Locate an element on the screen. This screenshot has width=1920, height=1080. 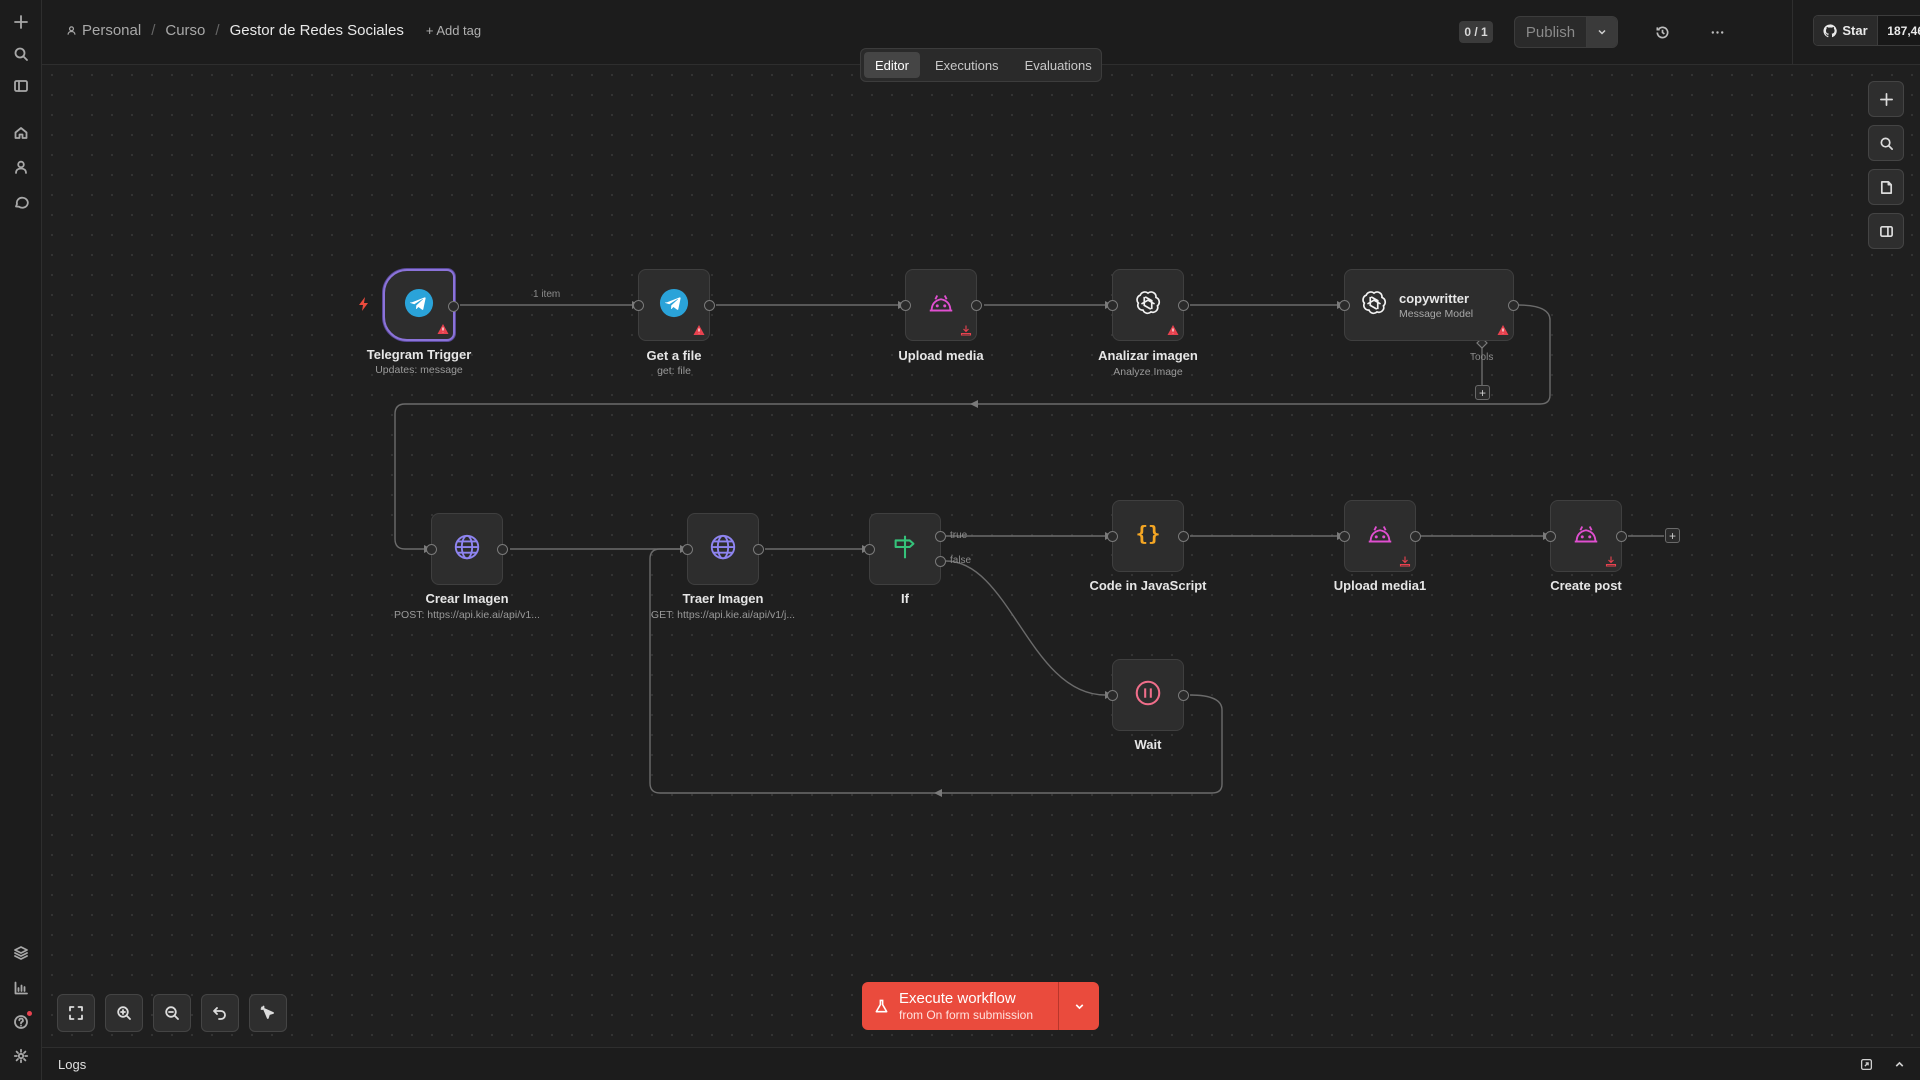
add-tool-button: + is located at coordinates (1482, 392).